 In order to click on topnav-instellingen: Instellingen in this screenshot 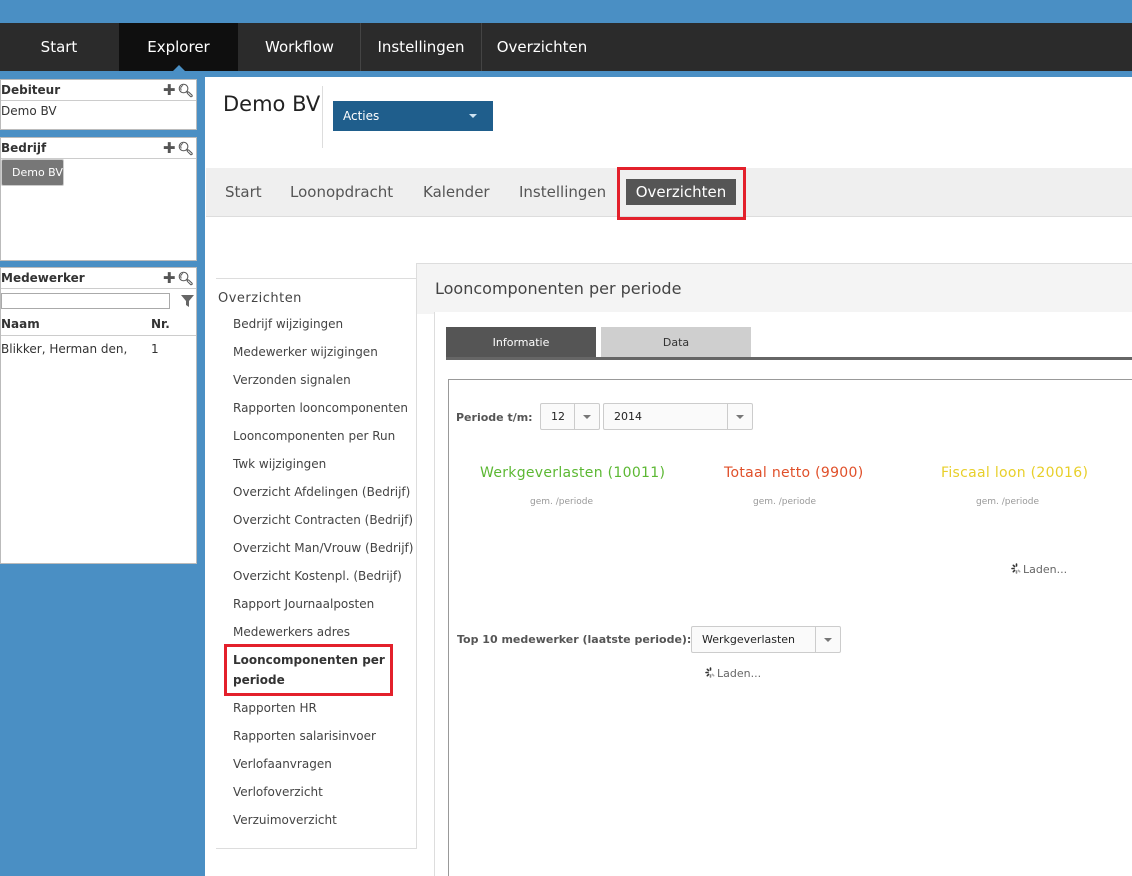, I will do `click(421, 47)`.